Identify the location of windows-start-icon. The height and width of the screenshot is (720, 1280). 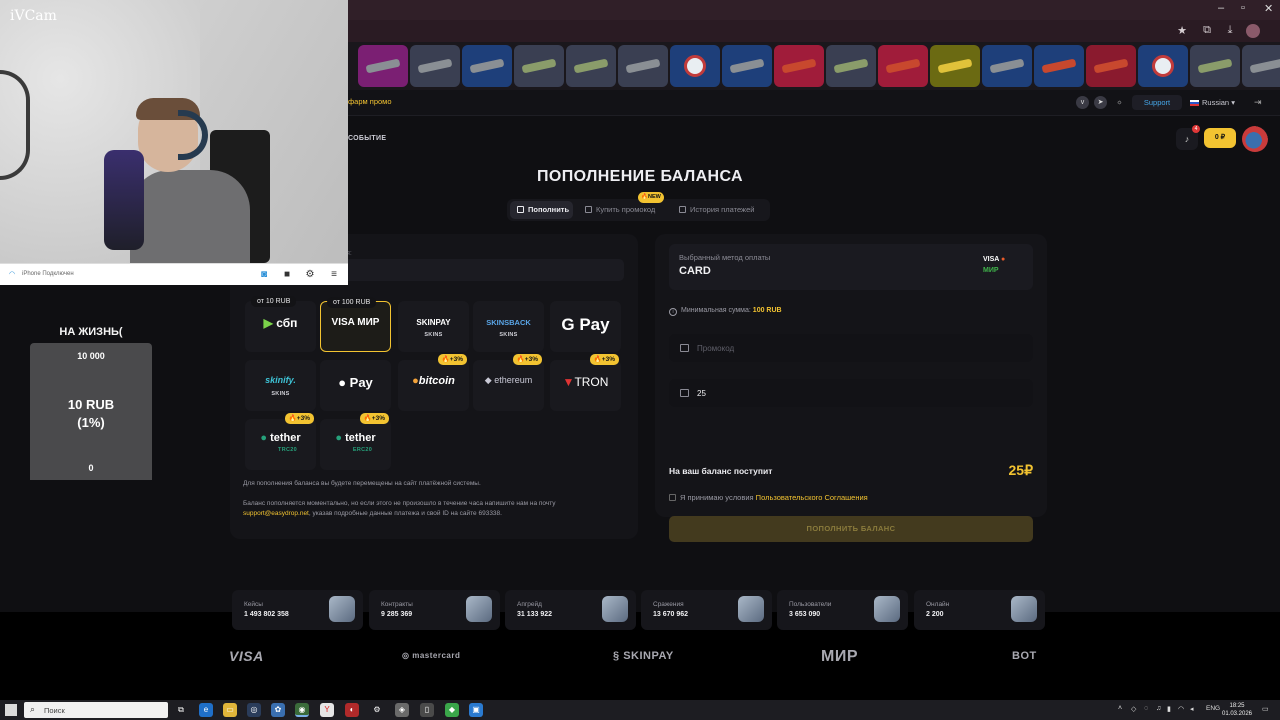
(11, 710).